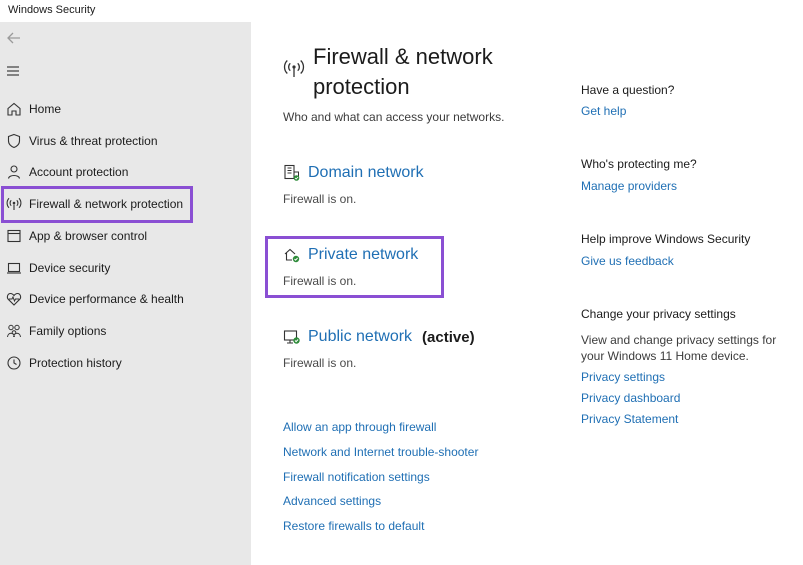 Image resolution: width=803 pixels, height=565 pixels. Describe the element at coordinates (666, 239) in the screenshot. I see `improve-heading: Help improve Windows Security` at that location.